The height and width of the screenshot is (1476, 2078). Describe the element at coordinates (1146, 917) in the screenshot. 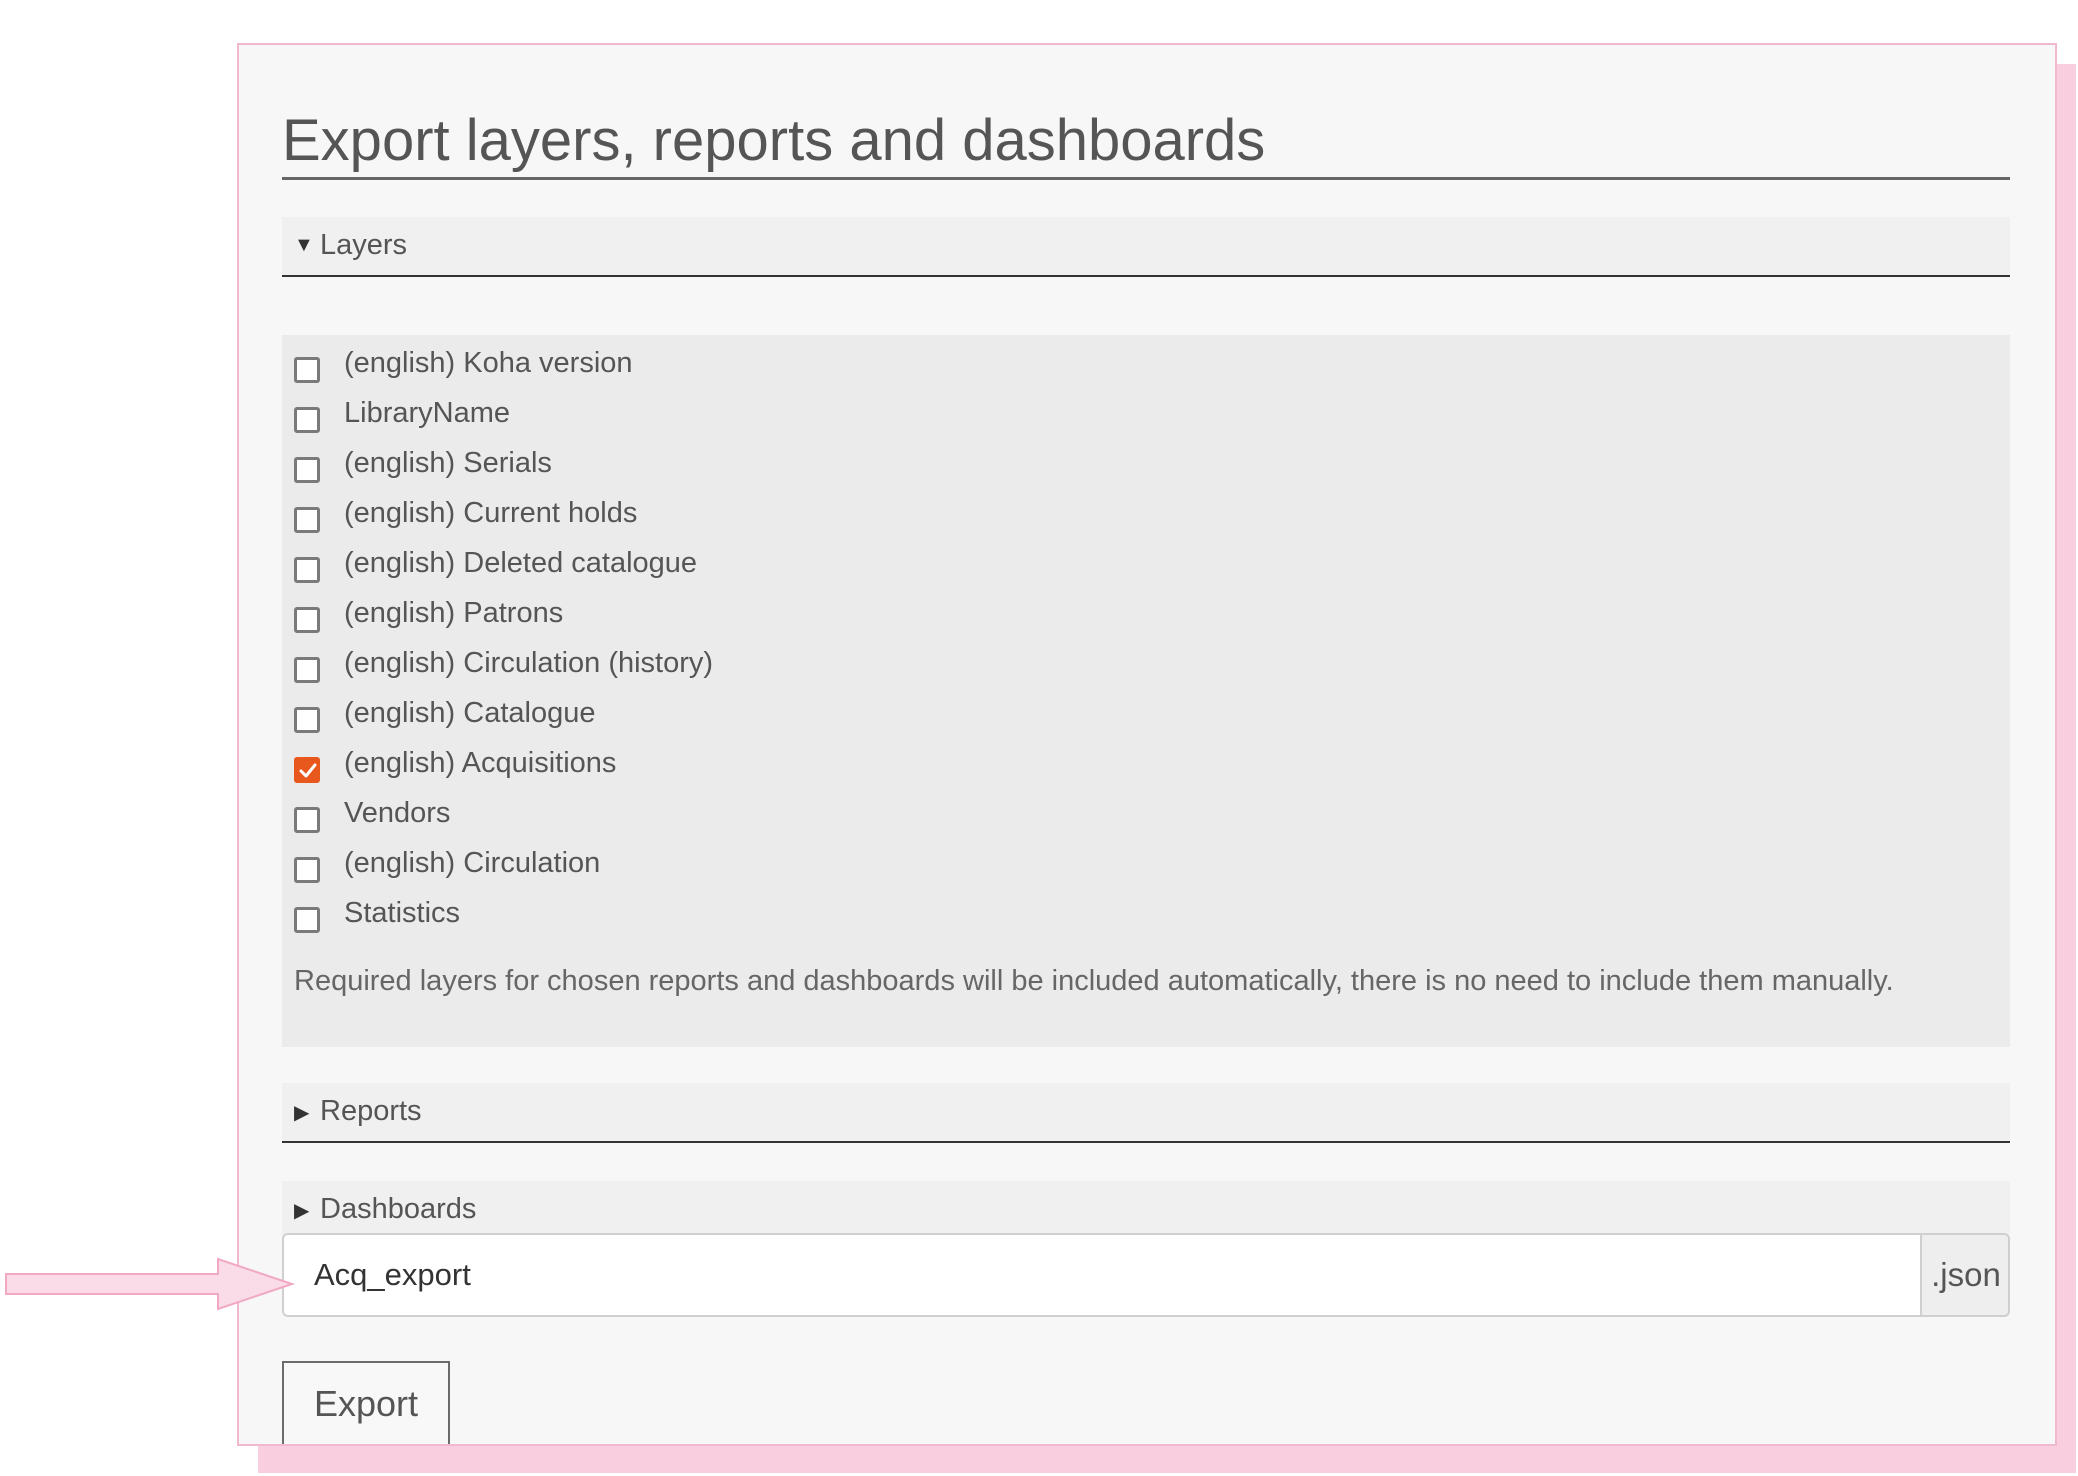

I see `layer-option: Statistics` at that location.